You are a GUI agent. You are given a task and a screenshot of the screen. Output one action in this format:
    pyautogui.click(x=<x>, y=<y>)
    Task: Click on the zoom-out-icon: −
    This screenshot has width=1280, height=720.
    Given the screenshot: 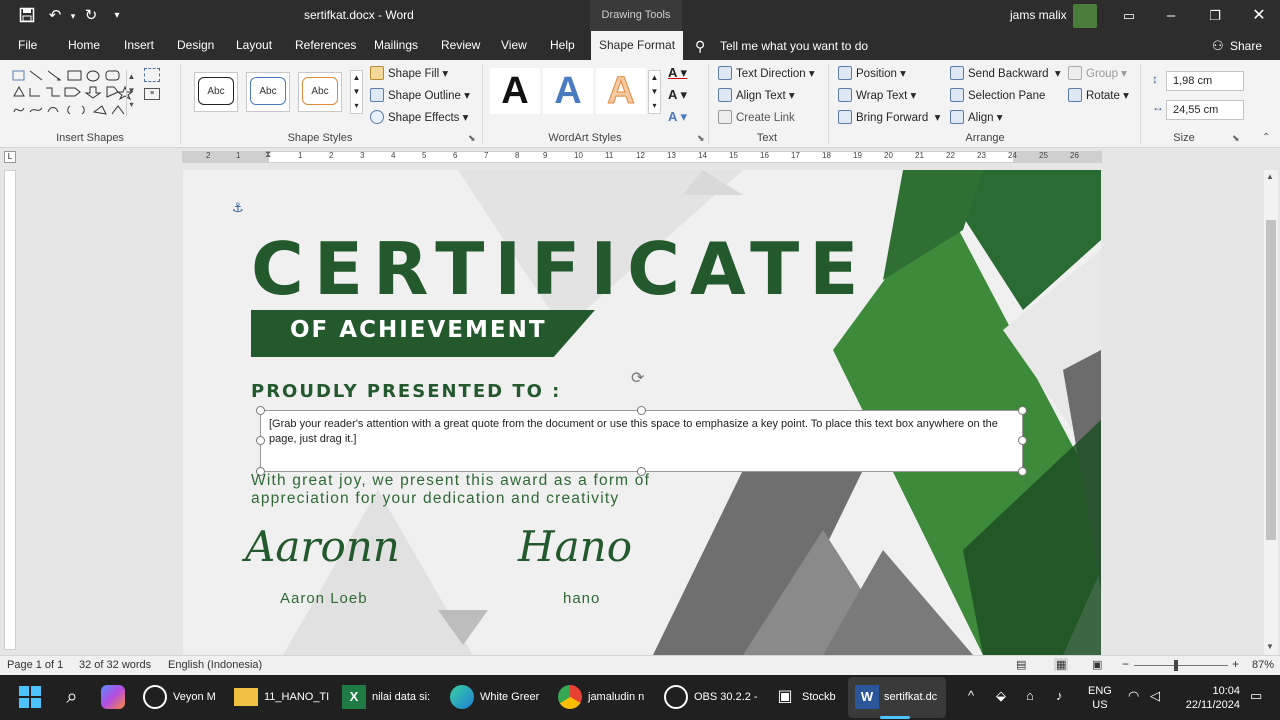 What is the action you would take?
    pyautogui.click(x=1125, y=664)
    